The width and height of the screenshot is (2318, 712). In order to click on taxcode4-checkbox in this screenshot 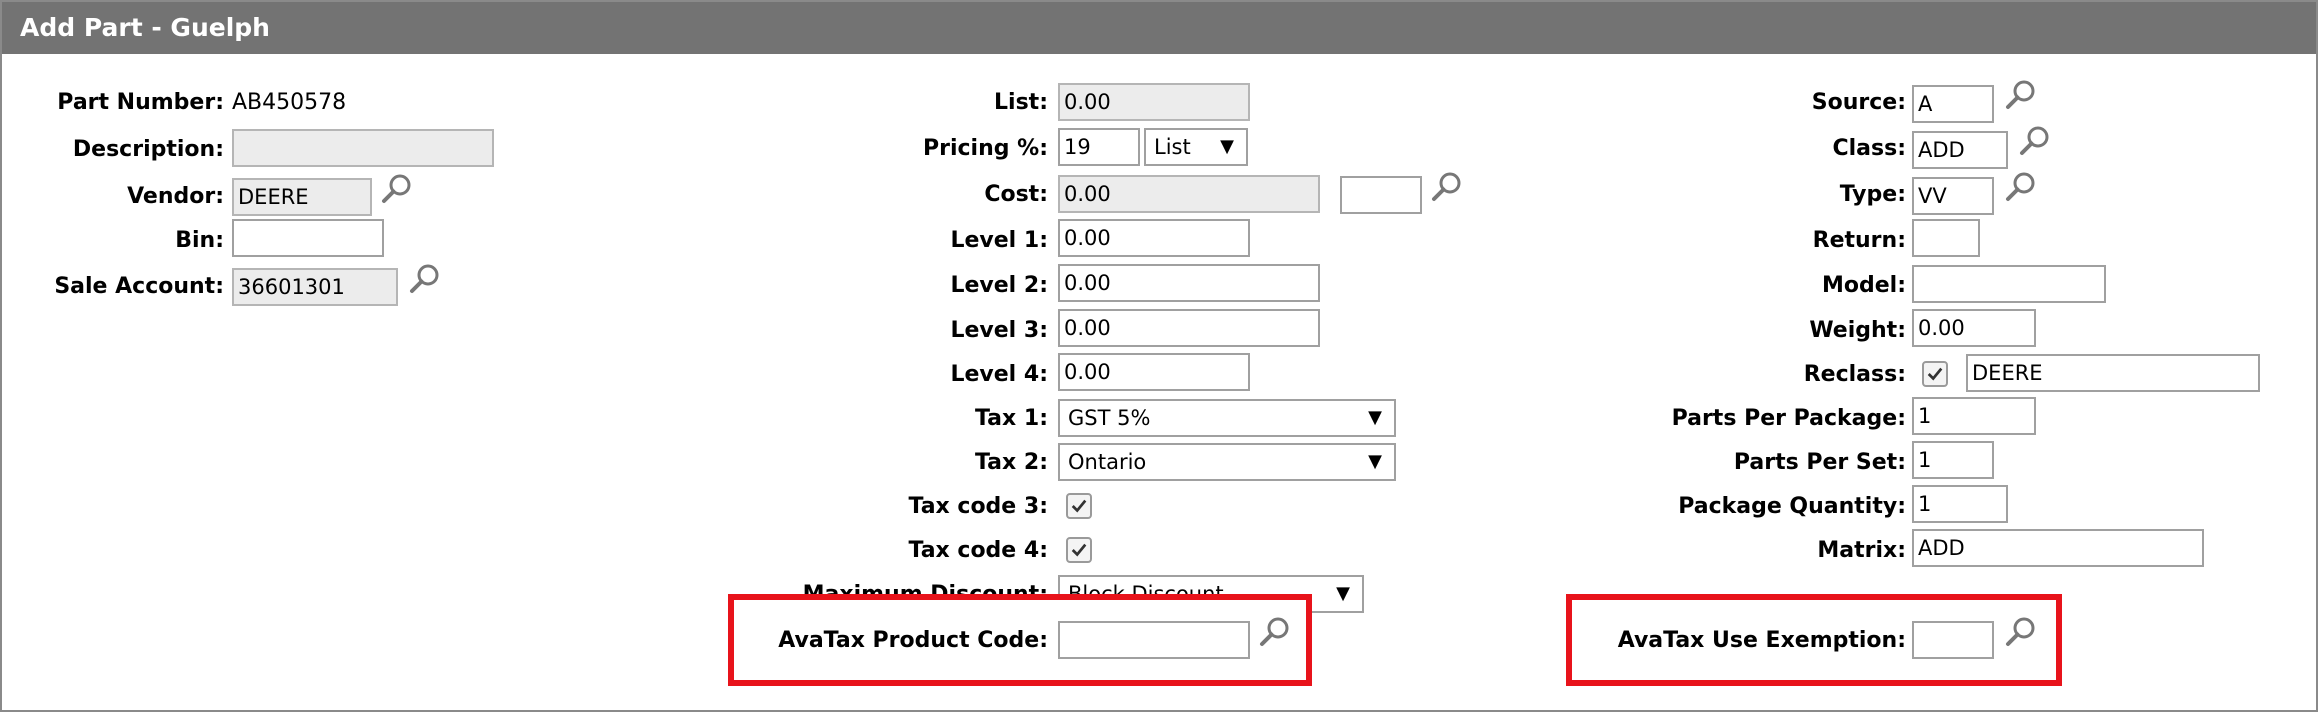, I will do `click(1079, 550)`.